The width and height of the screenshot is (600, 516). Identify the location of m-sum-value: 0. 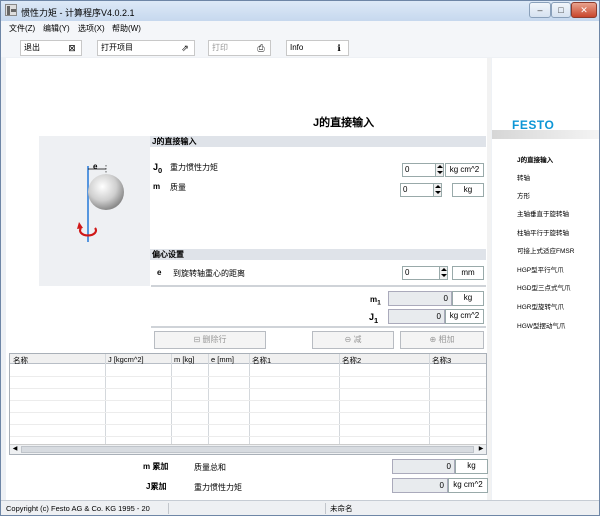
(423, 466).